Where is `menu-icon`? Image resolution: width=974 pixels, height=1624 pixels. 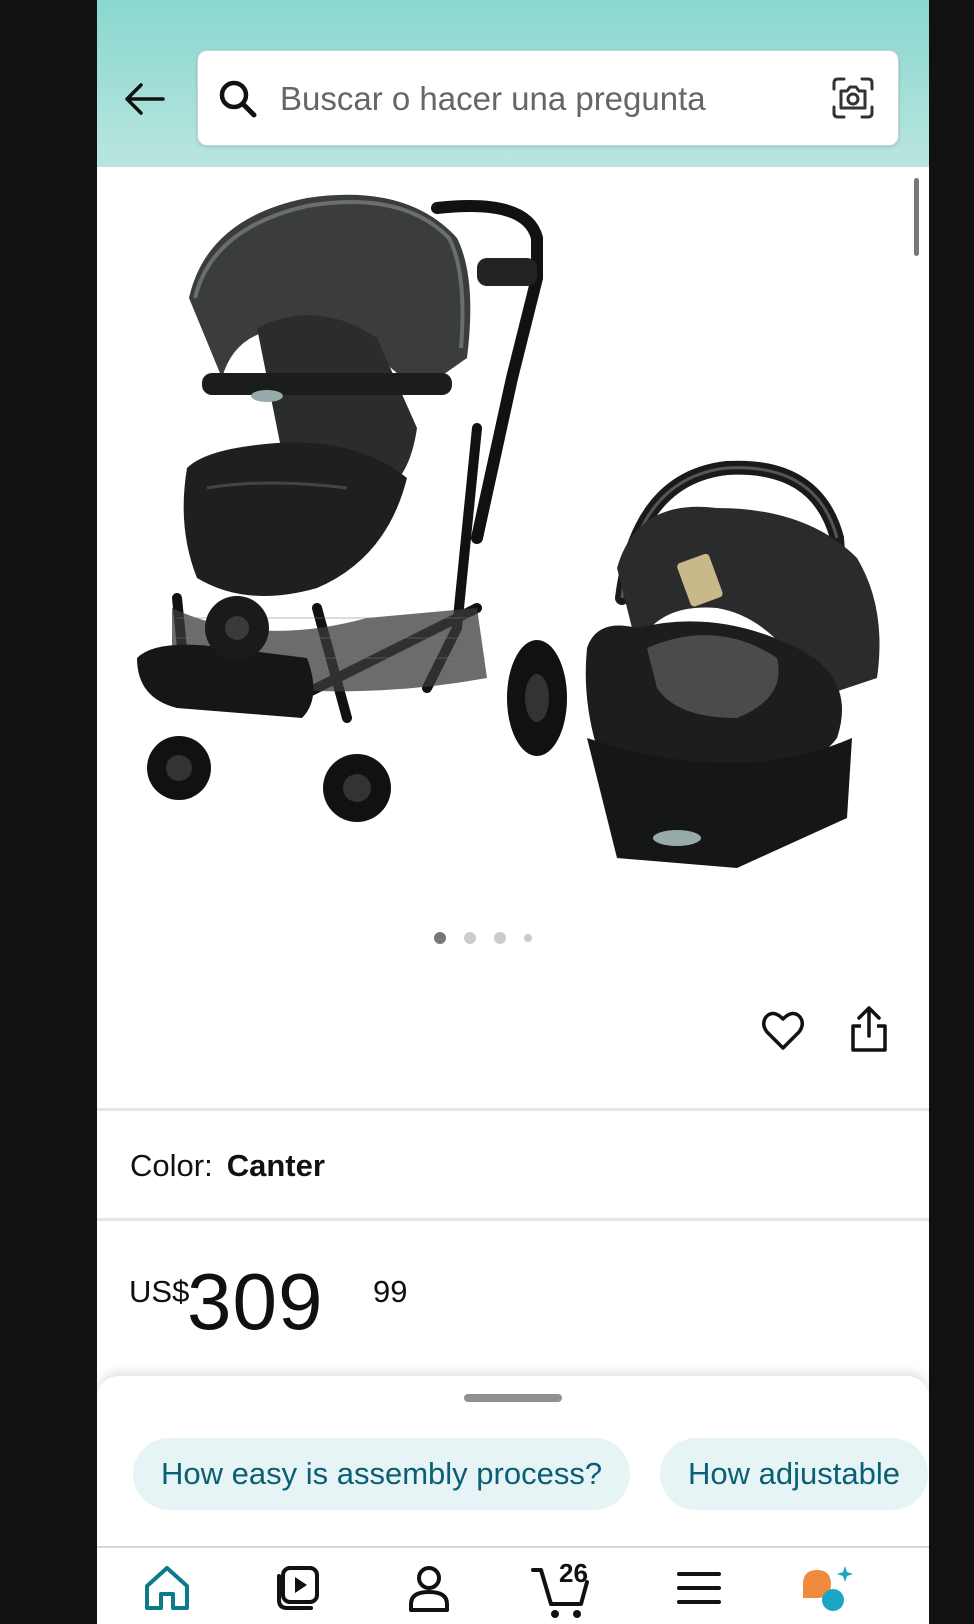 menu-icon is located at coordinates (699, 1588).